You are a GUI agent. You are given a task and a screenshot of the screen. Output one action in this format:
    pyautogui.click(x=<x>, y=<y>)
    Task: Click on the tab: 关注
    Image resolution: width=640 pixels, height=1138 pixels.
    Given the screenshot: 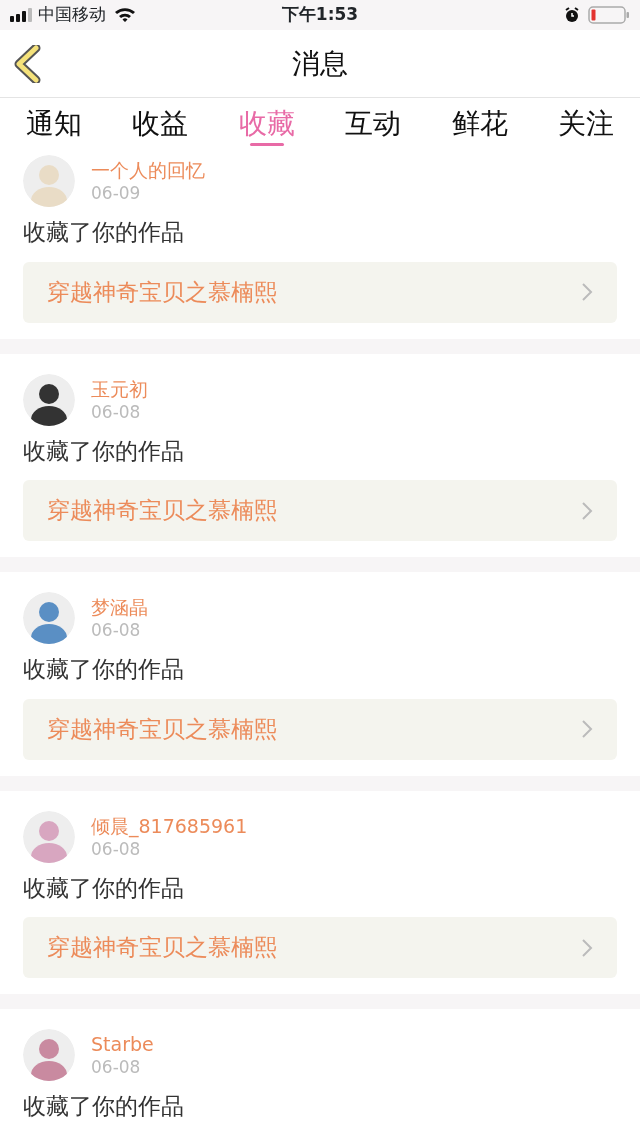 What is the action you would take?
    pyautogui.click(x=585, y=124)
    